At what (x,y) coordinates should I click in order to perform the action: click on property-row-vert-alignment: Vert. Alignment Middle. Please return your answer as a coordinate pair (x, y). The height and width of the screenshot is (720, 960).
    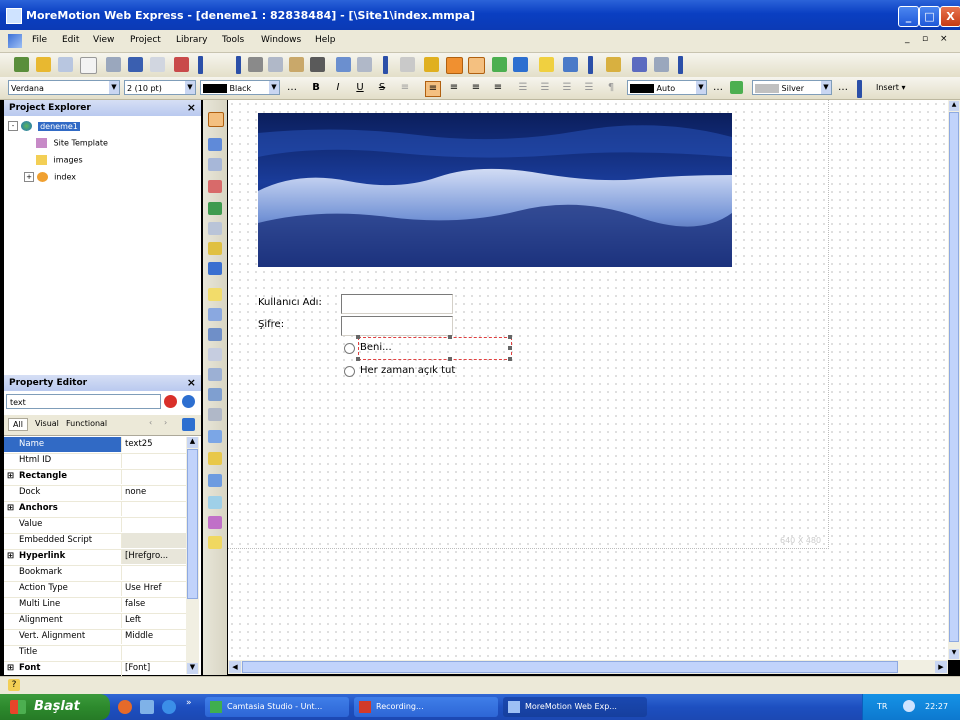
    Looking at the image, I should click on (95, 637).